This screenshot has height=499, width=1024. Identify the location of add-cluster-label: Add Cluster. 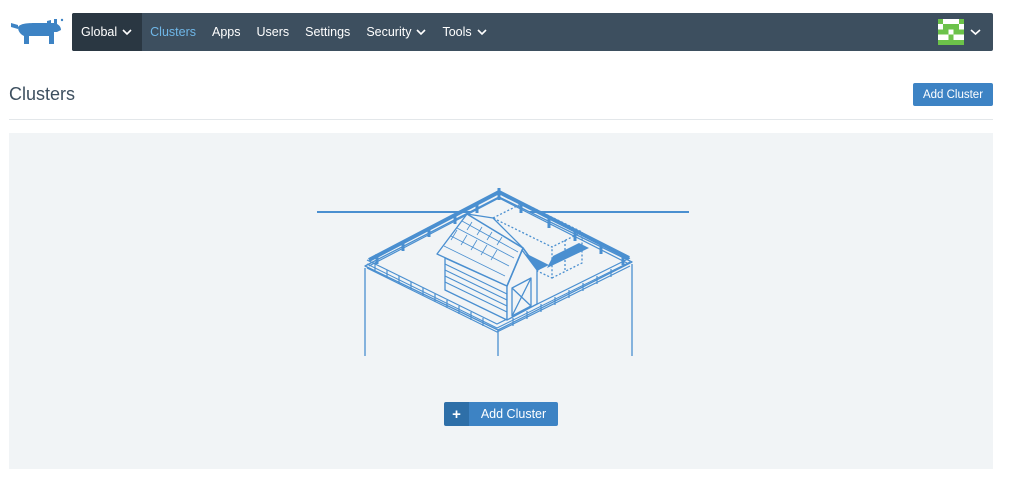
(513, 414).